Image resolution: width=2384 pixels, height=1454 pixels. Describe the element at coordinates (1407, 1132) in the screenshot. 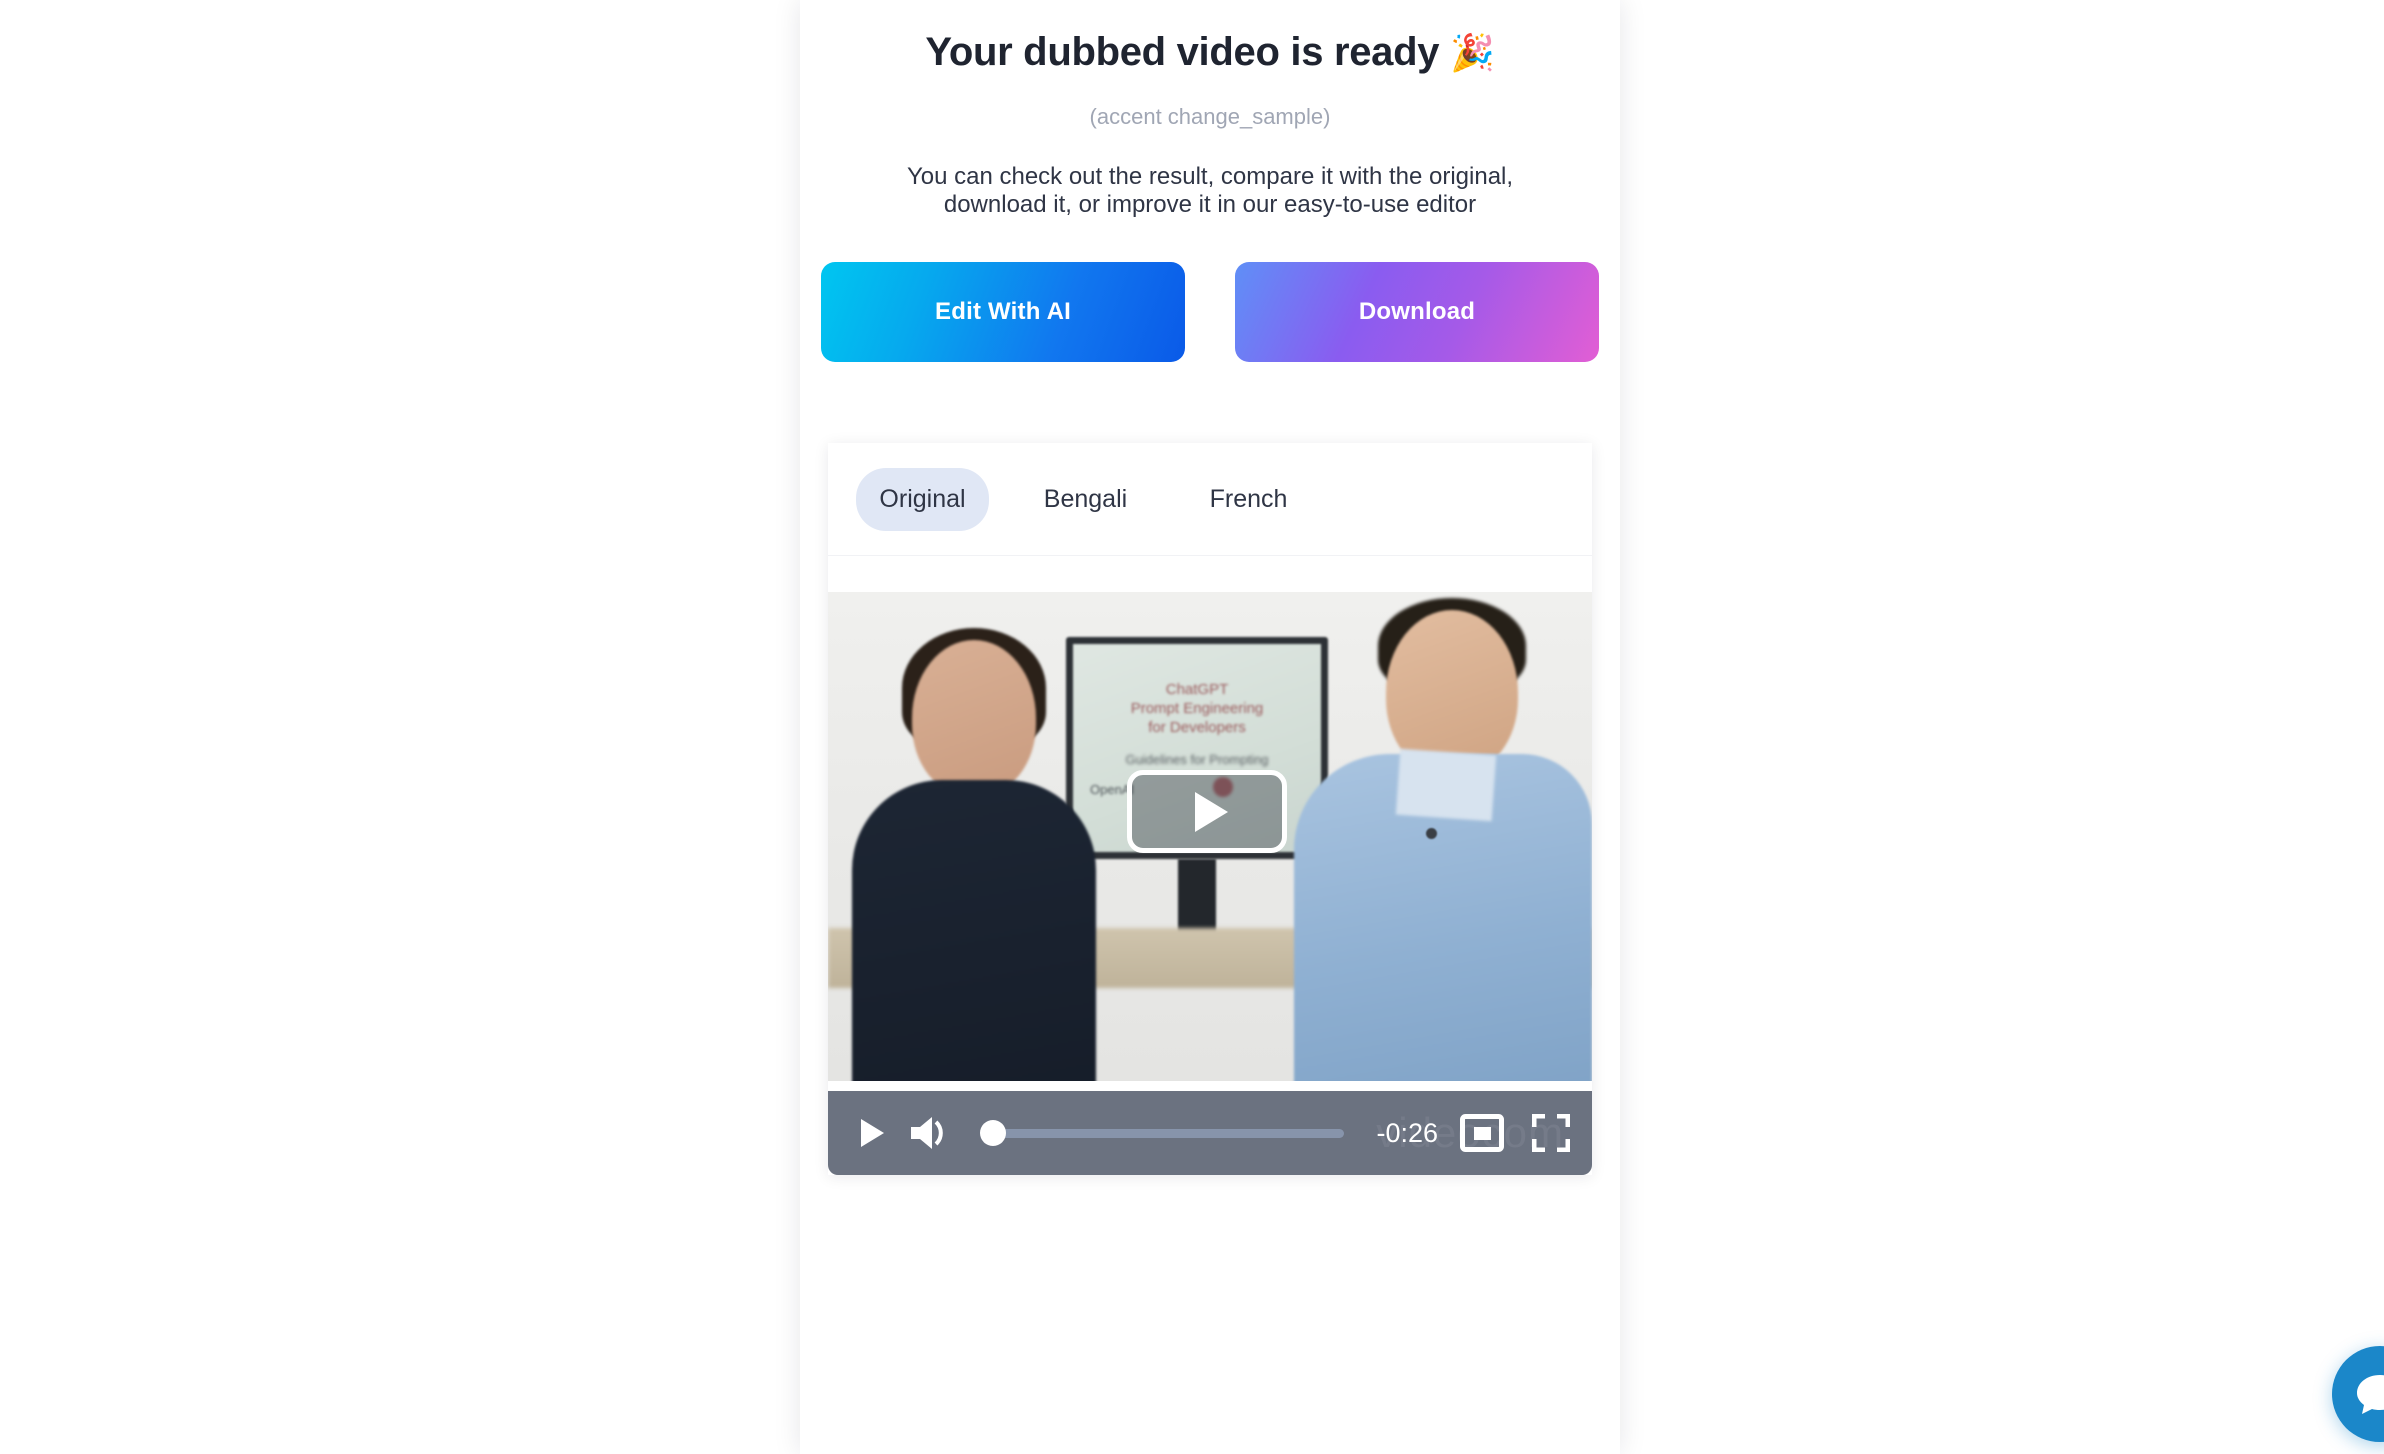

I see `time-remaining-label: -0:26` at that location.